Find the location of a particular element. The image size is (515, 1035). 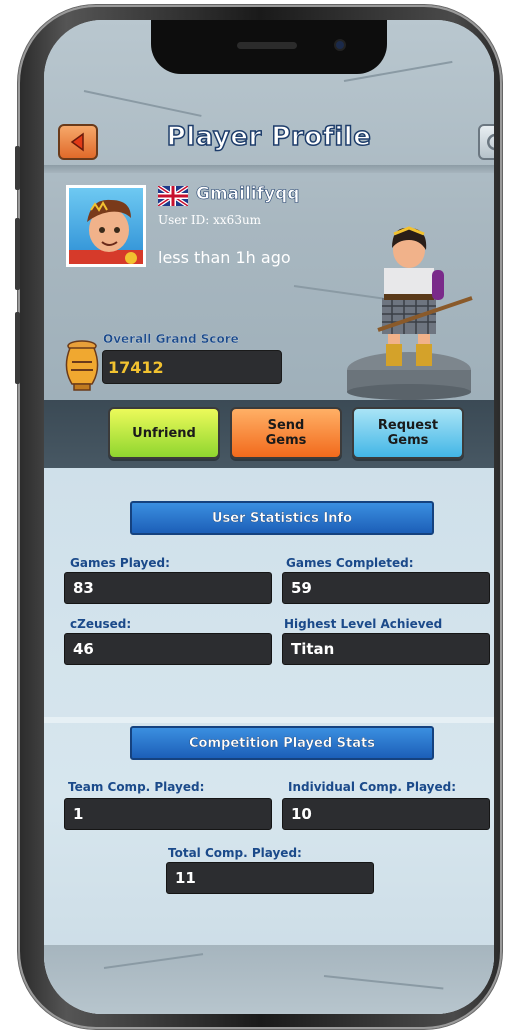

send-gems-button: Send Gems is located at coordinates (286, 433).